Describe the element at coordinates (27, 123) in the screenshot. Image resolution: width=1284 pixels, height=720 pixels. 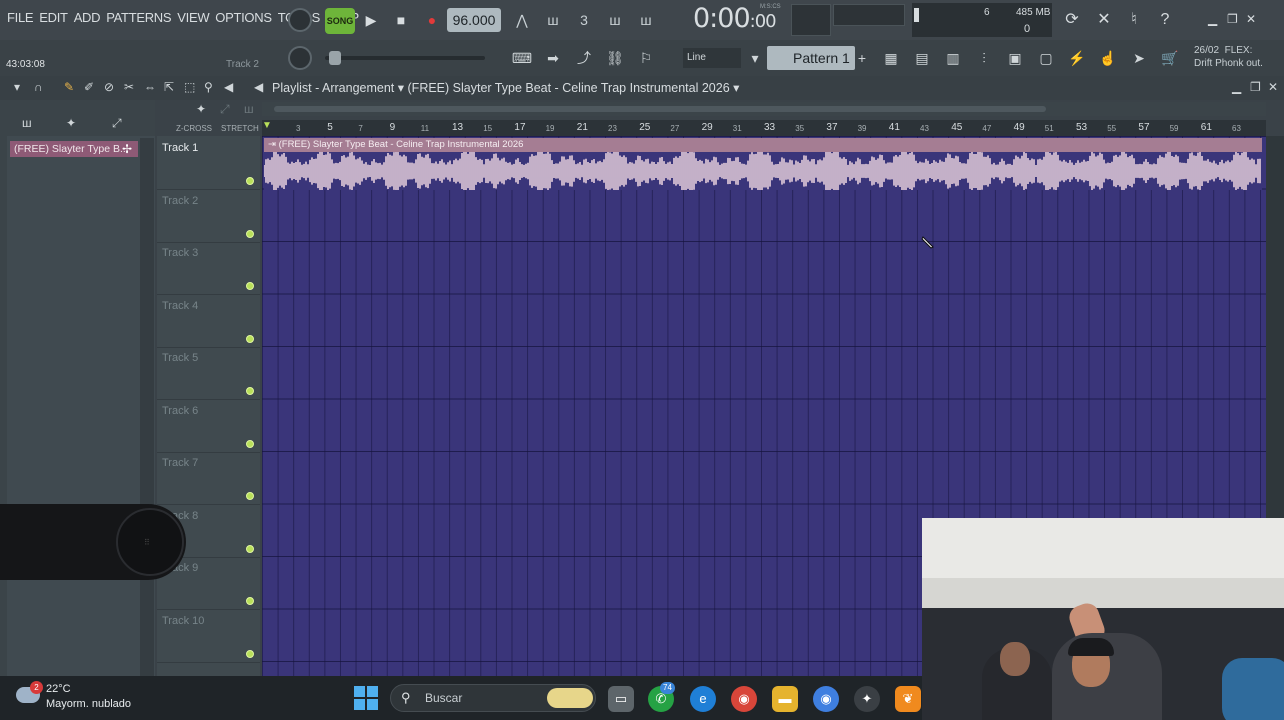
I see `picker-pattern-icon: ш` at that location.